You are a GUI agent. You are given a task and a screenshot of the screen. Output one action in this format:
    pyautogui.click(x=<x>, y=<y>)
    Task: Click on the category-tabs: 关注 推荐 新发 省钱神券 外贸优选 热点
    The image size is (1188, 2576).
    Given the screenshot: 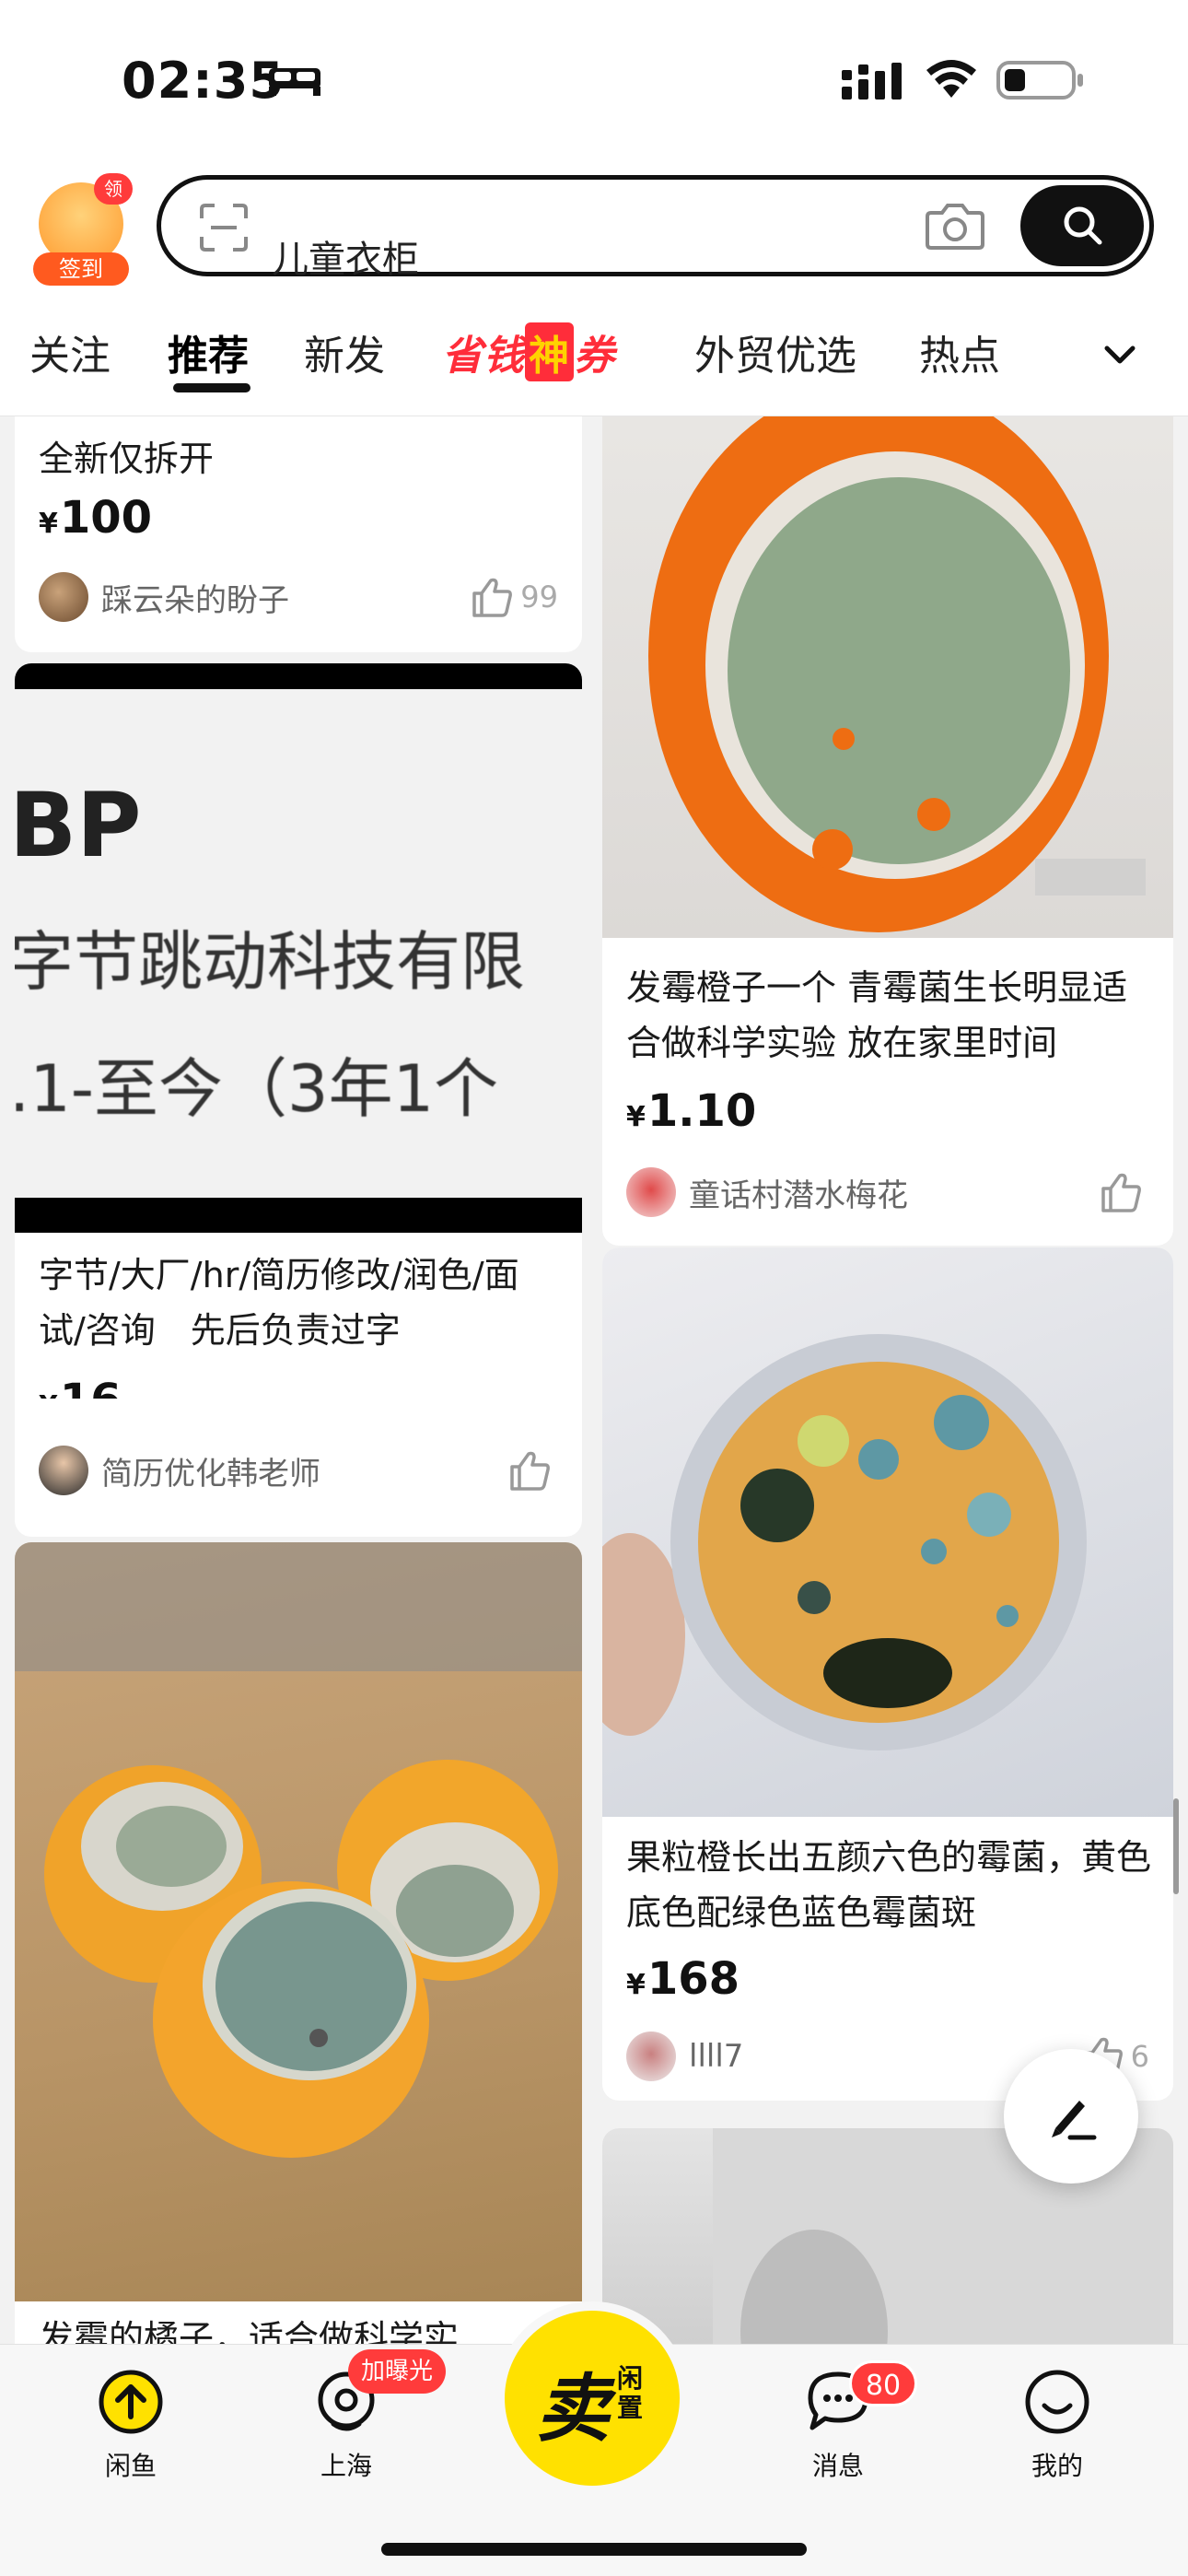 What is the action you would take?
    pyautogui.click(x=594, y=355)
    